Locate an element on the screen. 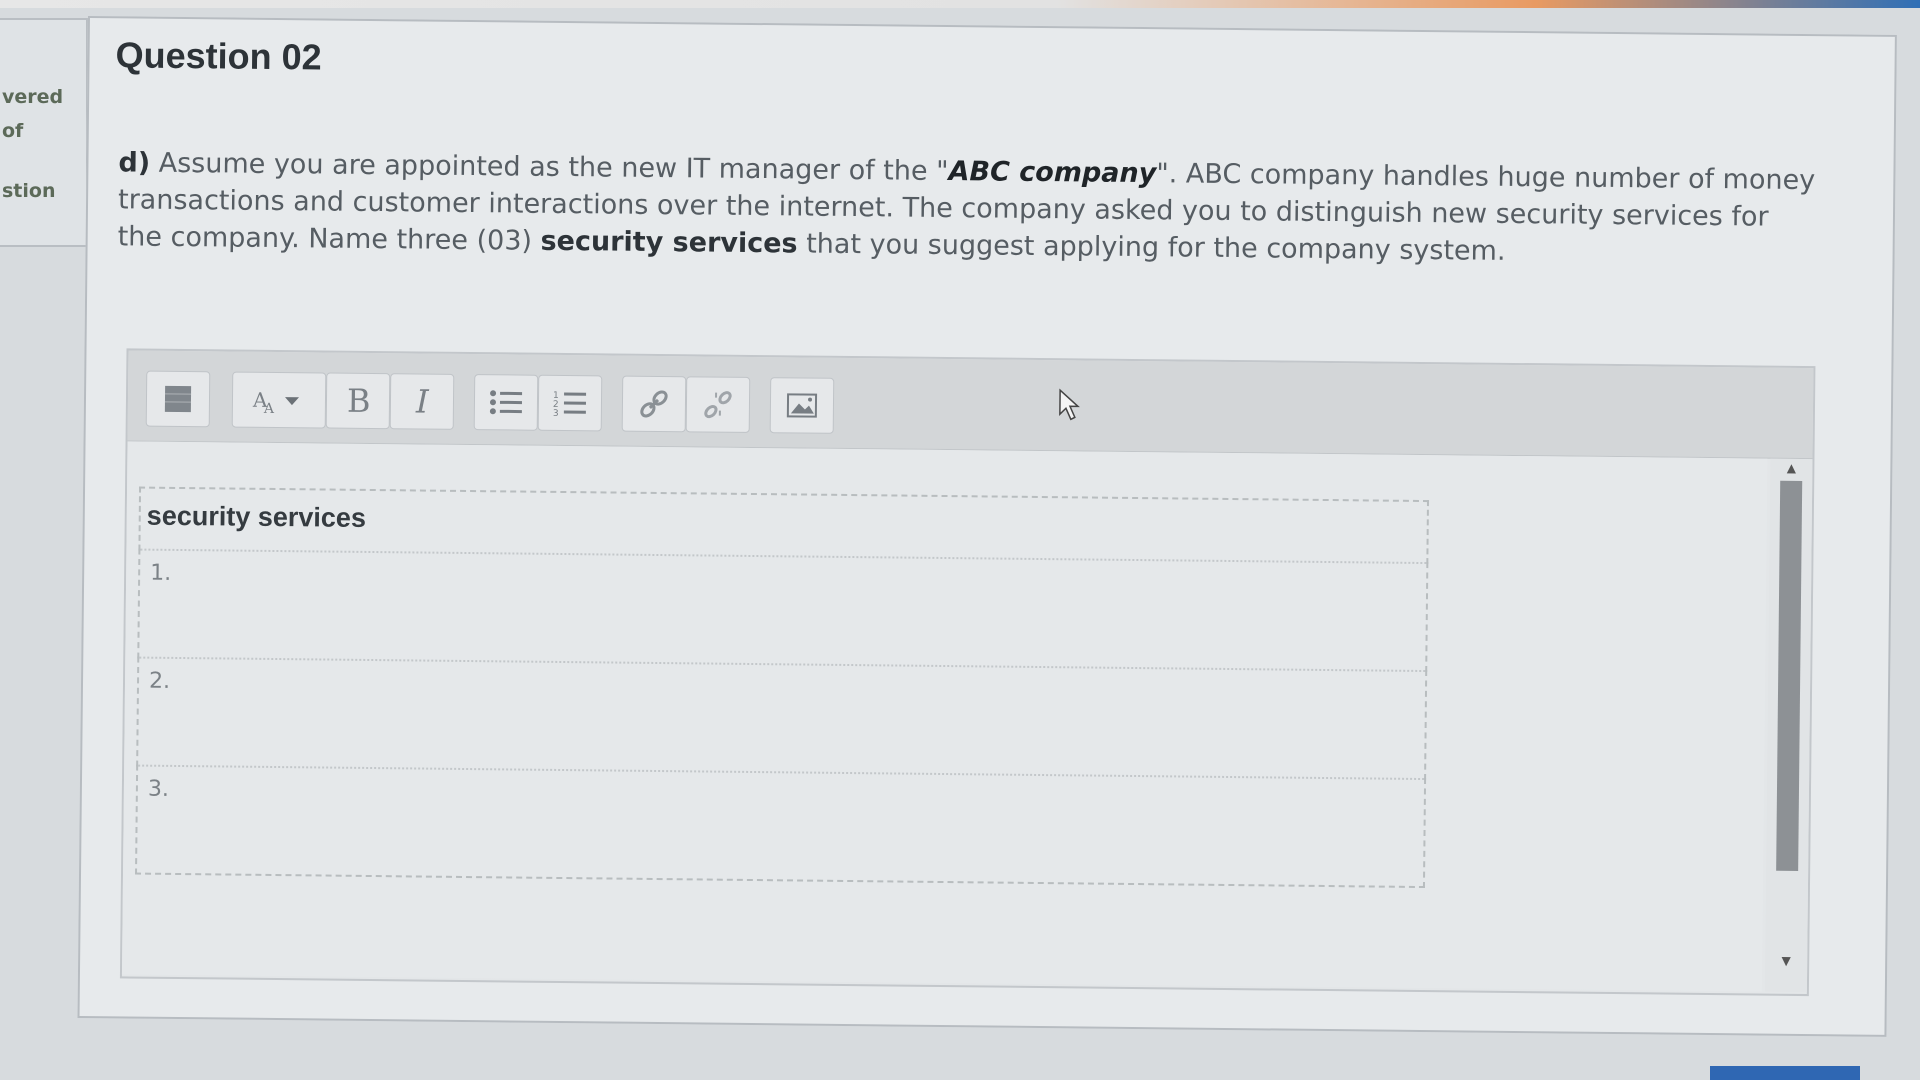 Image resolution: width=1920 pixels, height=1080 pixels. mouse-cursor-icon is located at coordinates (1069, 407).